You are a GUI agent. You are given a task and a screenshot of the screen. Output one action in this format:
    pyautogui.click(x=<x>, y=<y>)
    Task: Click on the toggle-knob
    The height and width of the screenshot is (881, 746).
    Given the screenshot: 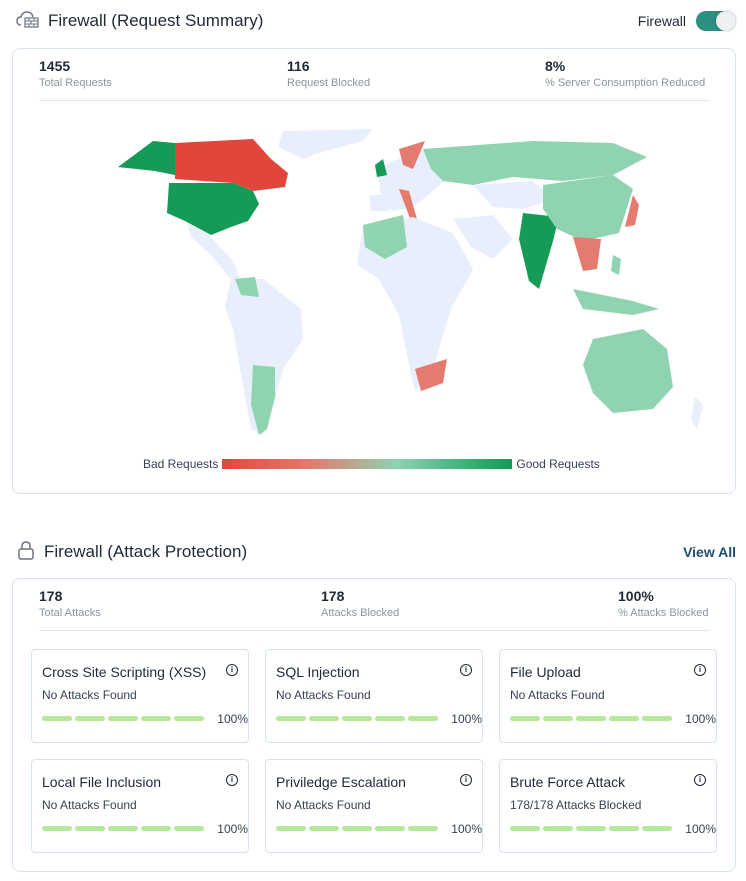 What is the action you would take?
    pyautogui.click(x=726, y=21)
    